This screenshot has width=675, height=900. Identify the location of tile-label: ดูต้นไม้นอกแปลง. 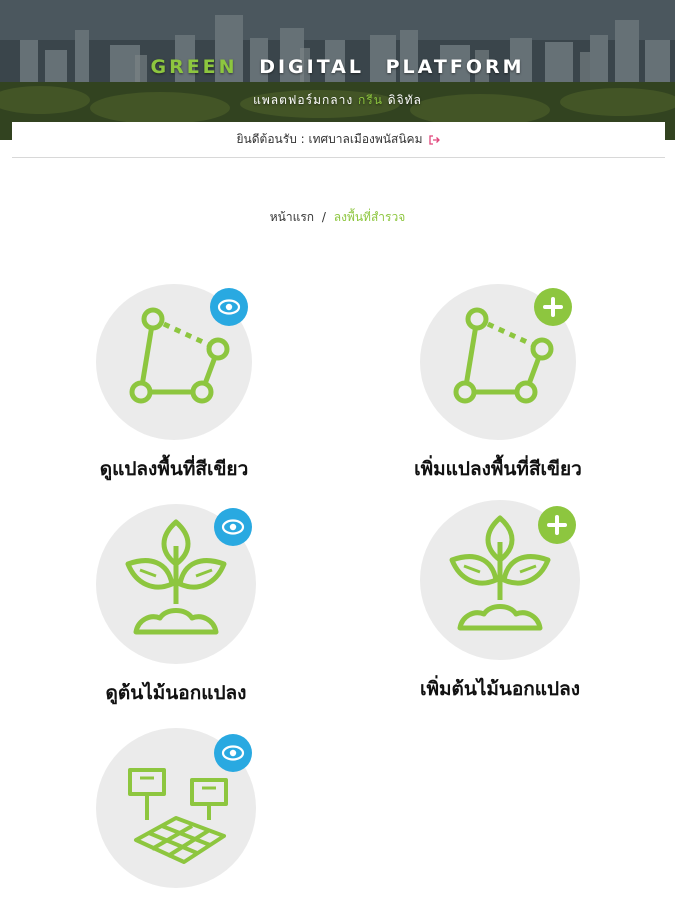
(176, 693).